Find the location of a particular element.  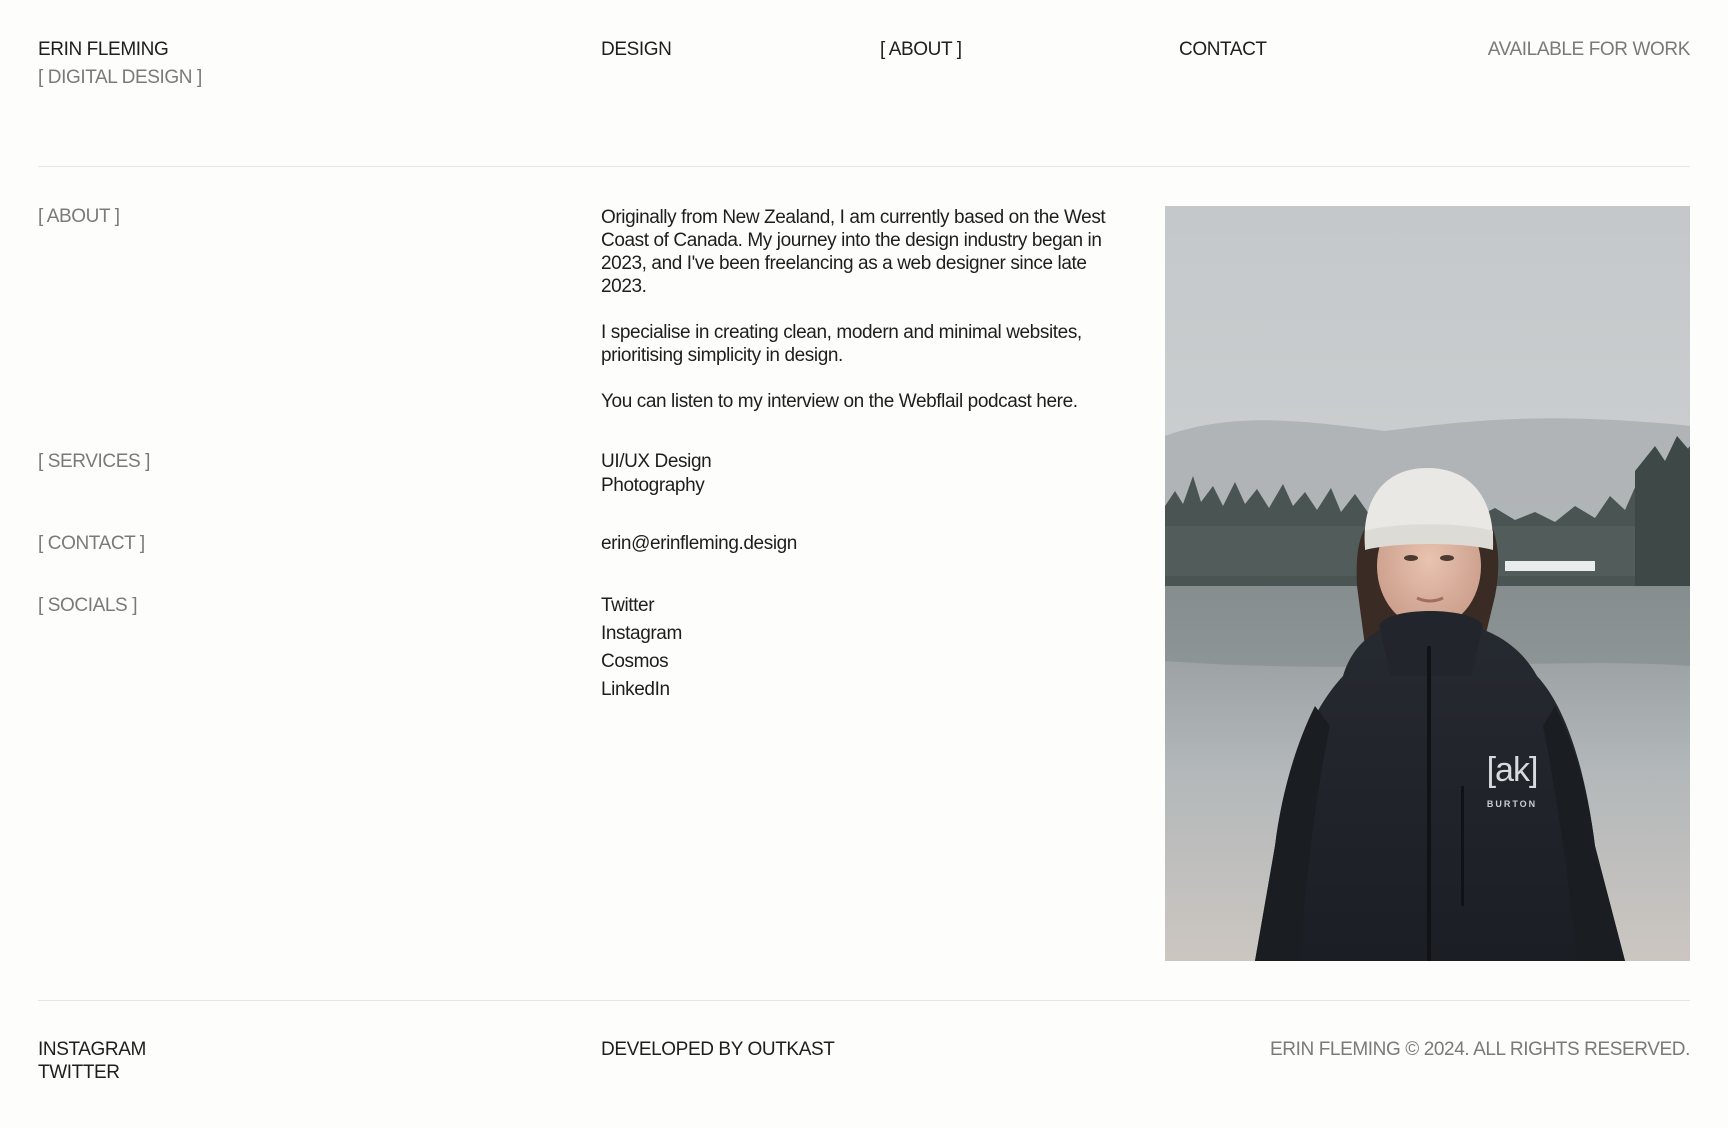

footer-link-instagram: INSTAGRAM is located at coordinates (92, 1049).